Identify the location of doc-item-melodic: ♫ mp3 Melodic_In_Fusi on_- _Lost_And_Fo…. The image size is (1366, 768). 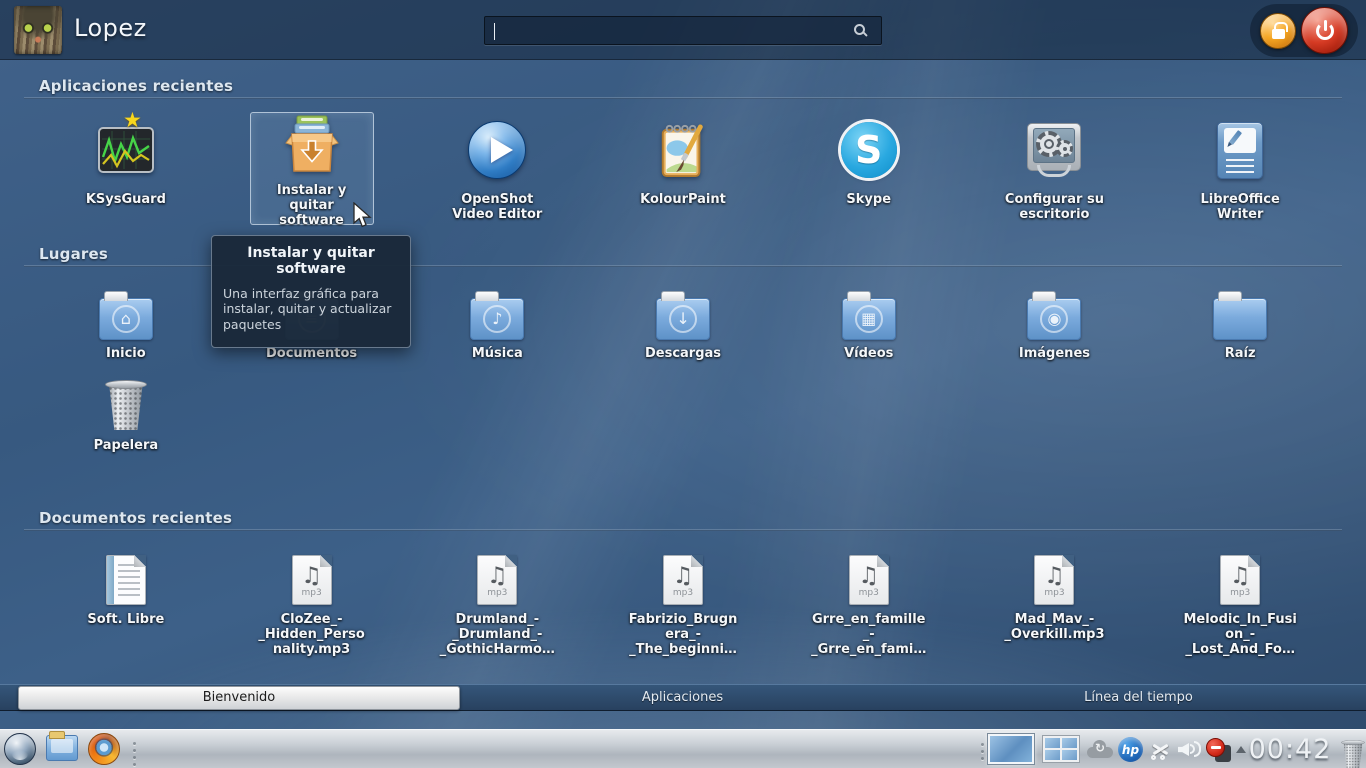
(1240, 610).